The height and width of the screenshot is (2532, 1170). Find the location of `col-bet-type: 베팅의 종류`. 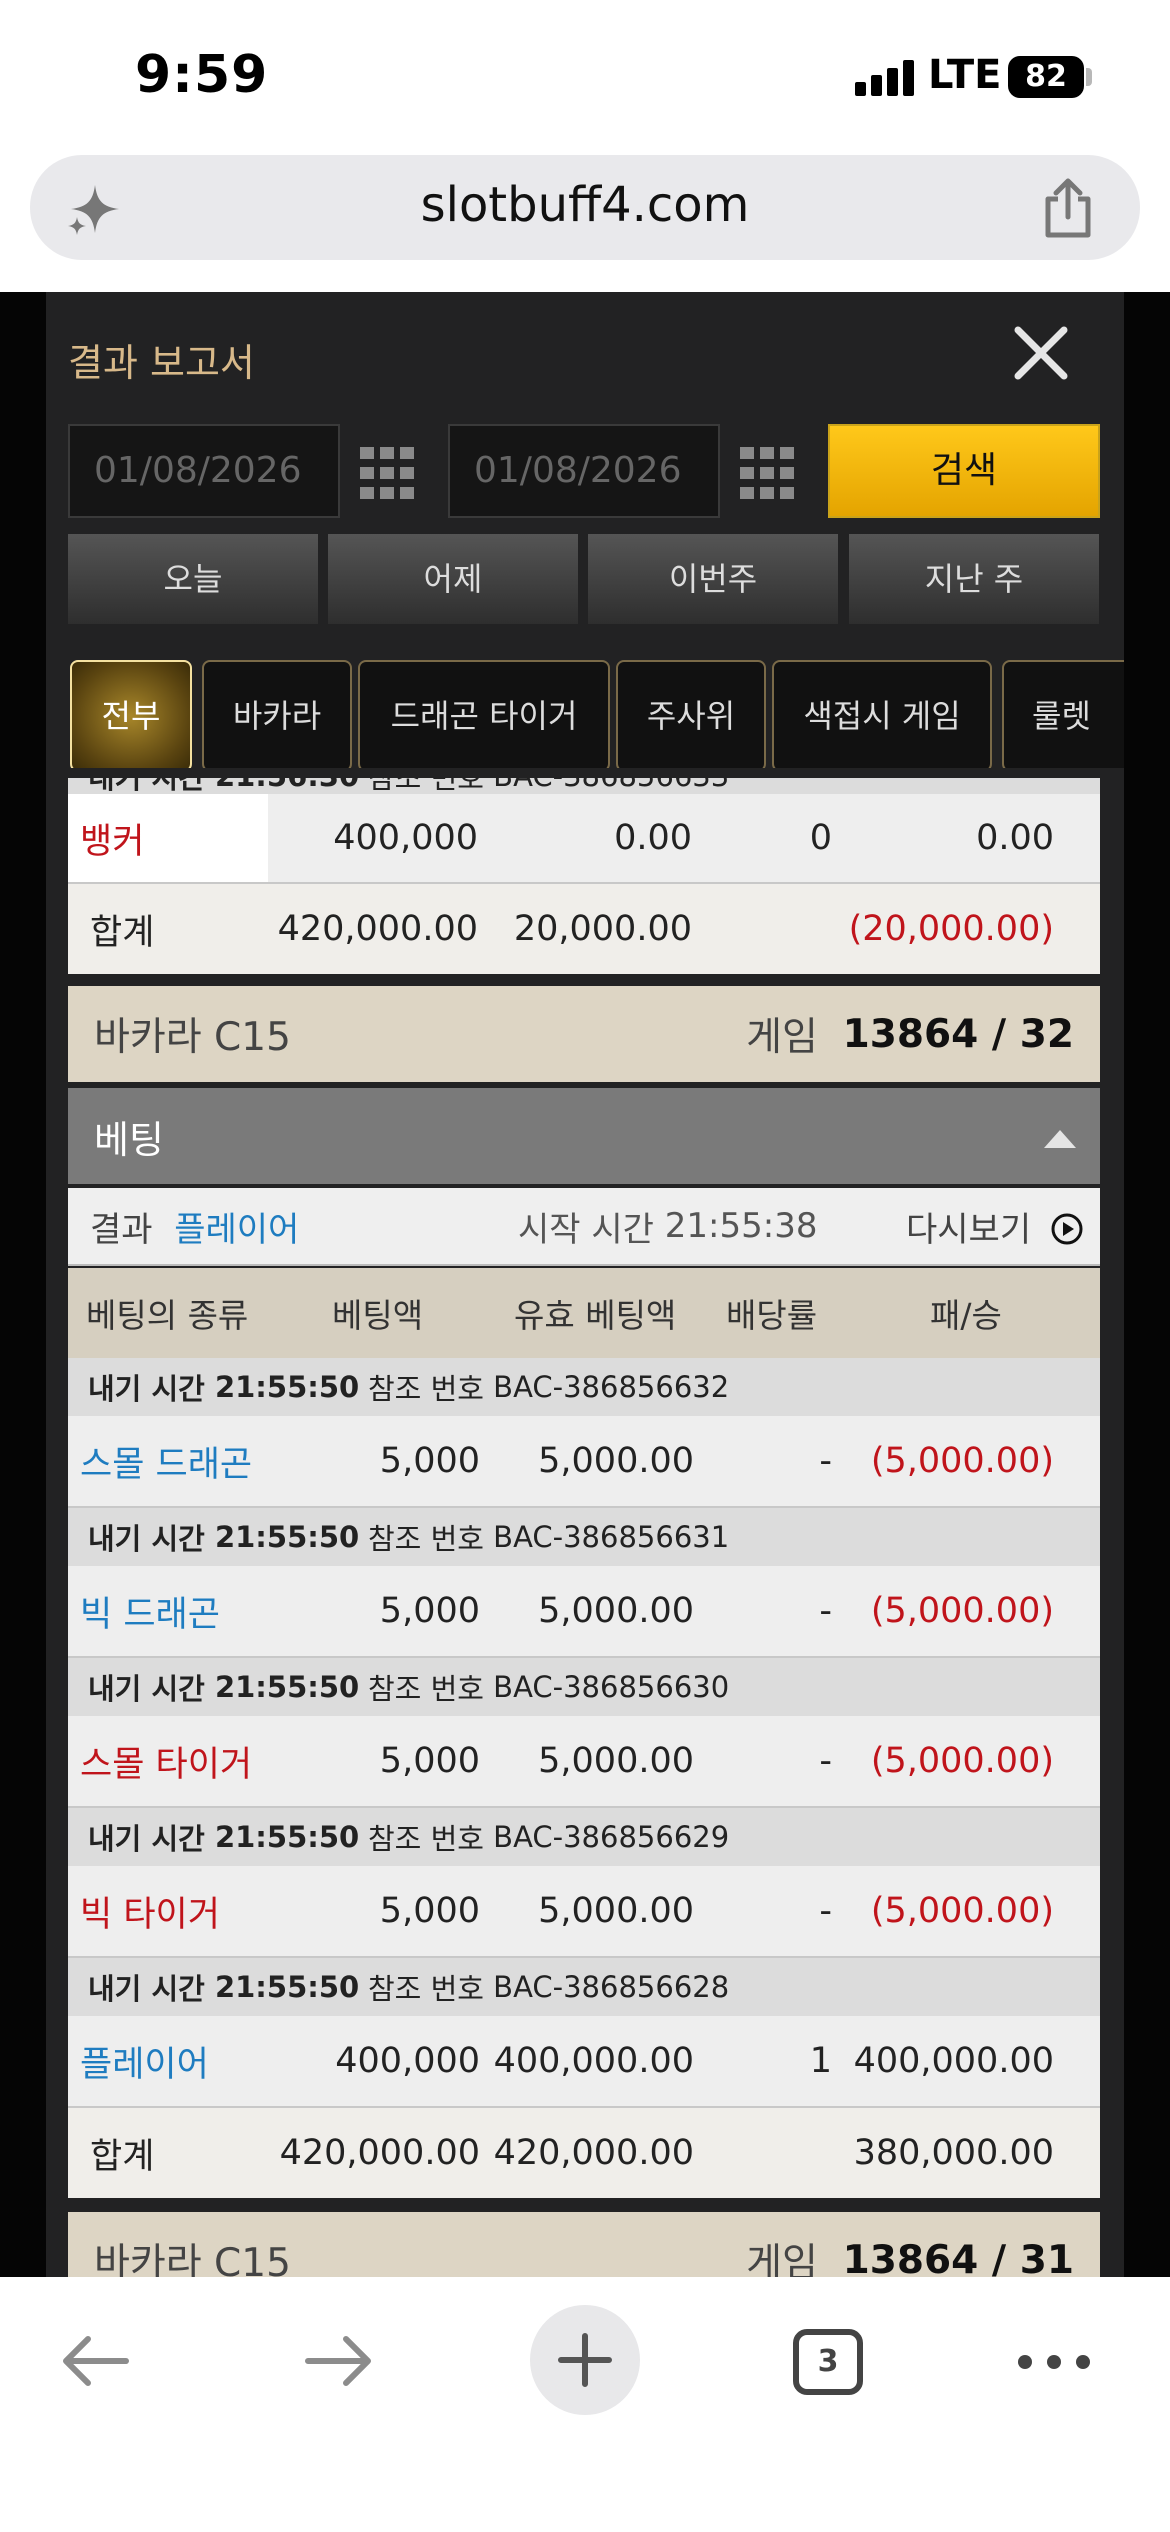

col-bet-type: 베팅의 종류 is located at coordinates (167, 1315).